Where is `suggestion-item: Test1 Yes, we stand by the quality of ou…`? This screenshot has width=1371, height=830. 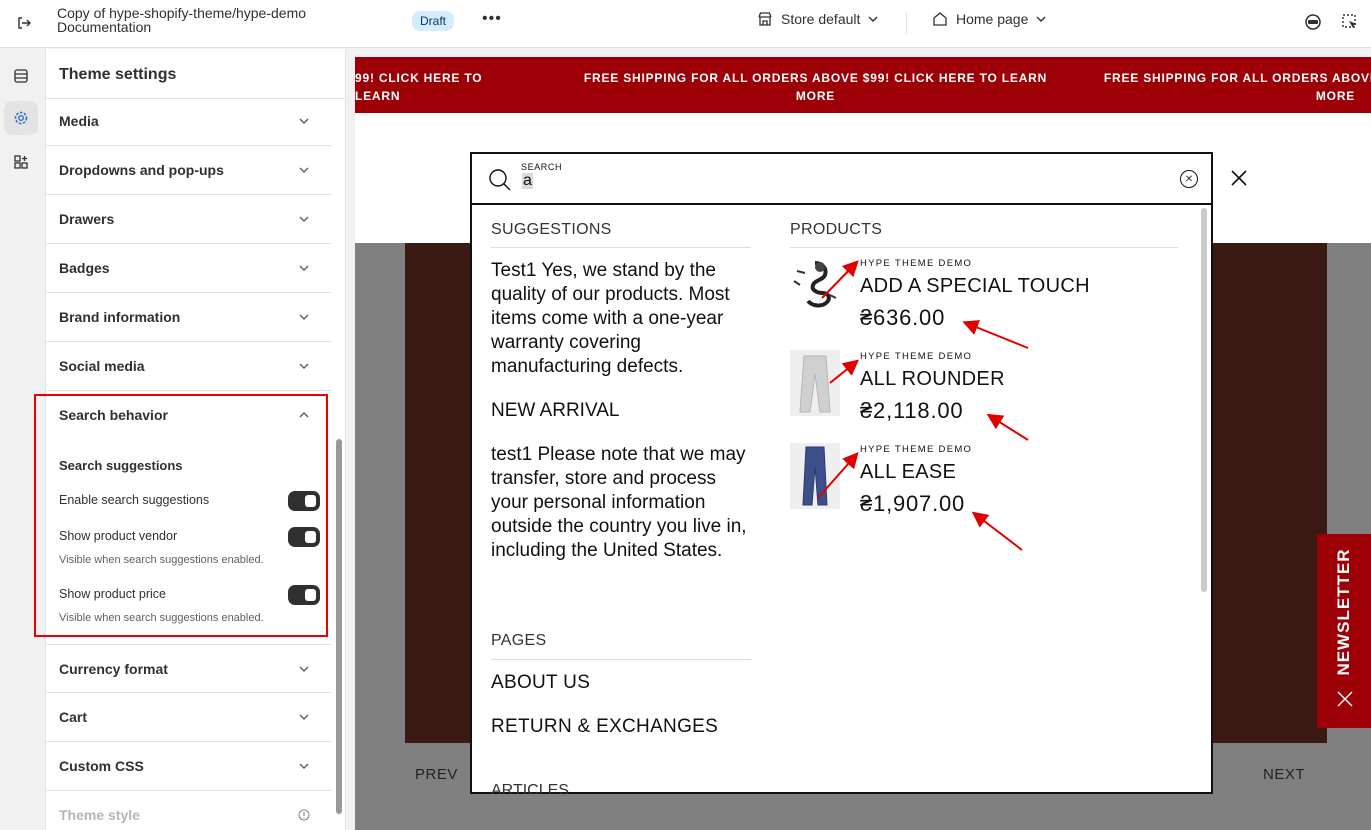 suggestion-item: Test1 Yes, we stand by the quality of ou… is located at coordinates (622, 319).